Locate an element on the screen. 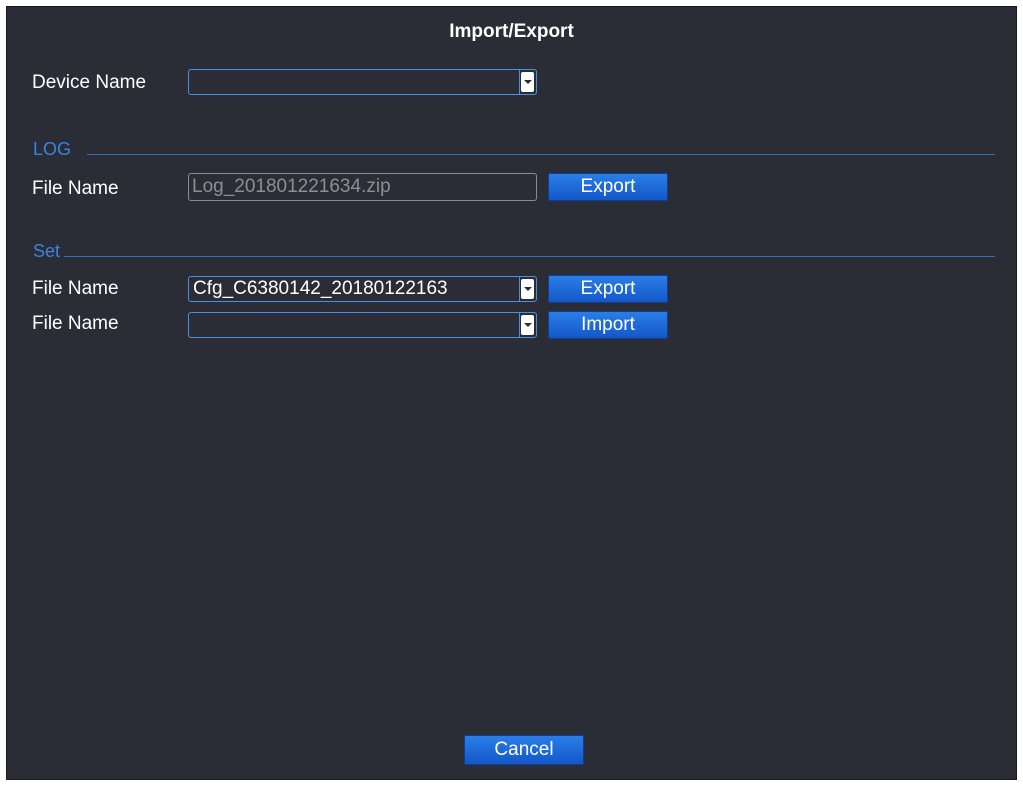 The width and height of the screenshot is (1023, 785). set-export-button: Export is located at coordinates (608, 289).